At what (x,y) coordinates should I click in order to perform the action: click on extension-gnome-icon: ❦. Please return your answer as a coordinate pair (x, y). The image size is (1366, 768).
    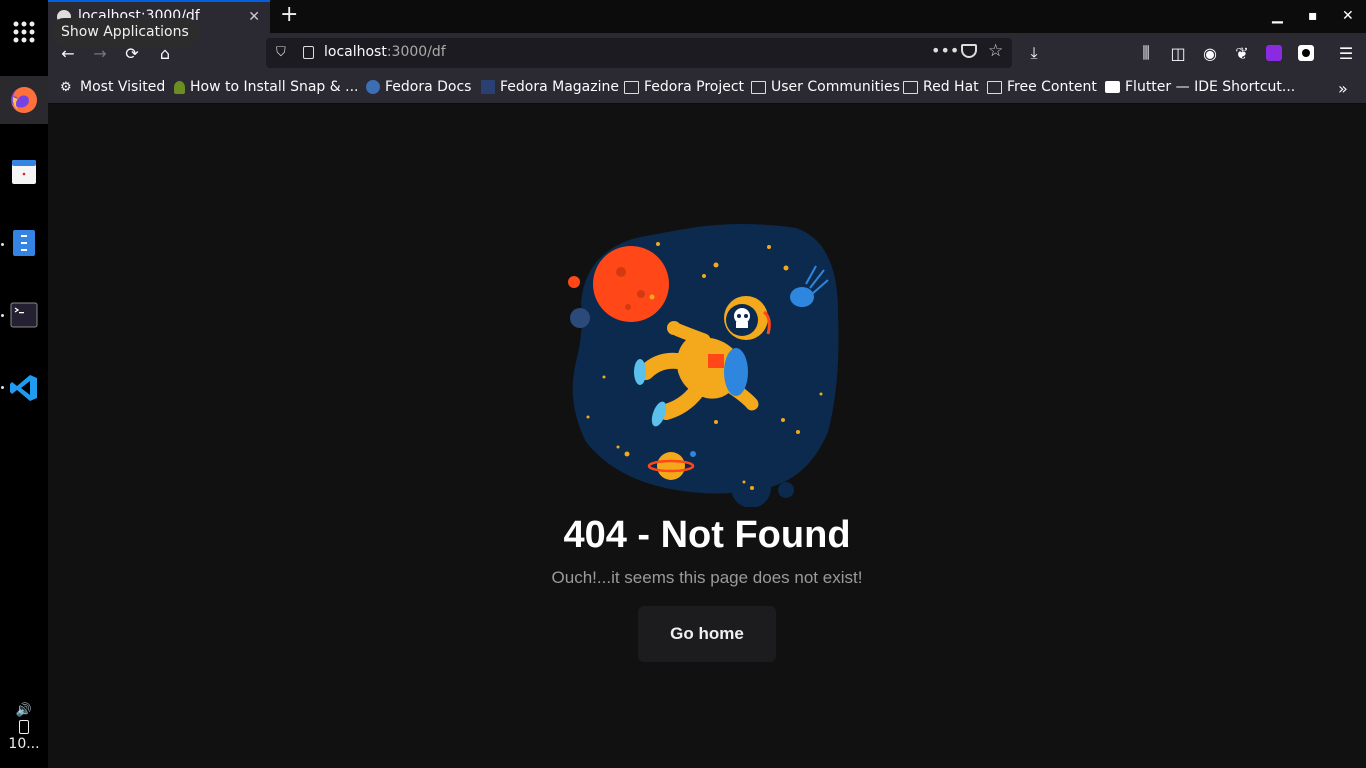
    Looking at the image, I should click on (1242, 53).